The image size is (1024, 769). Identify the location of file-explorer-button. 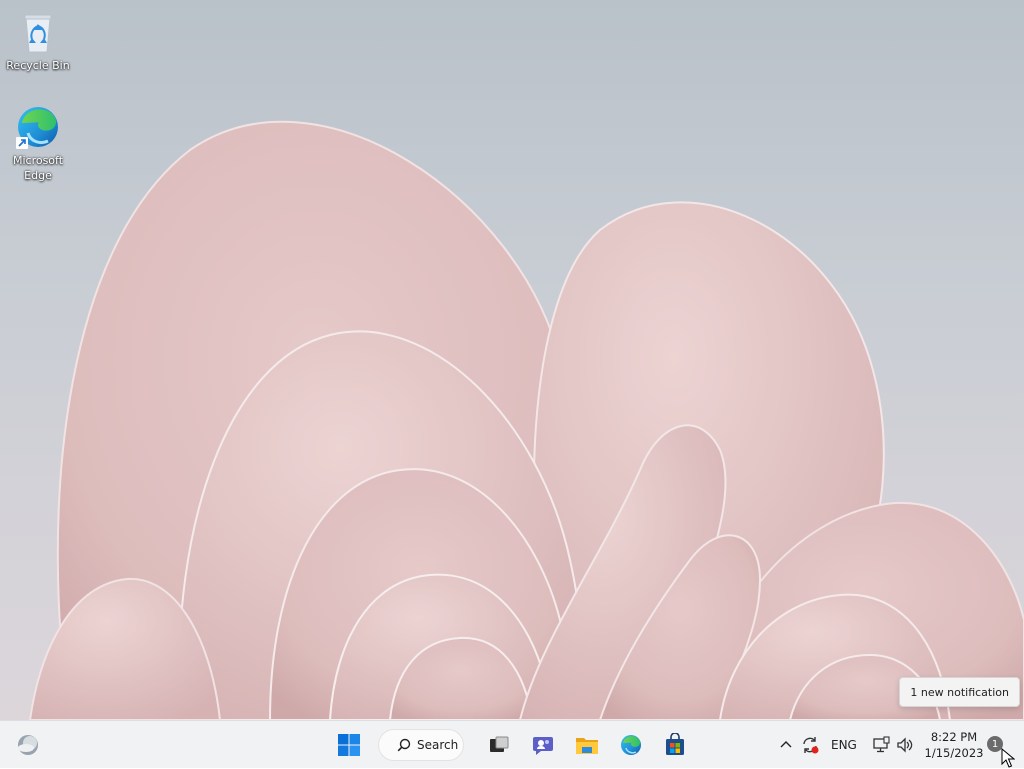
(587, 745).